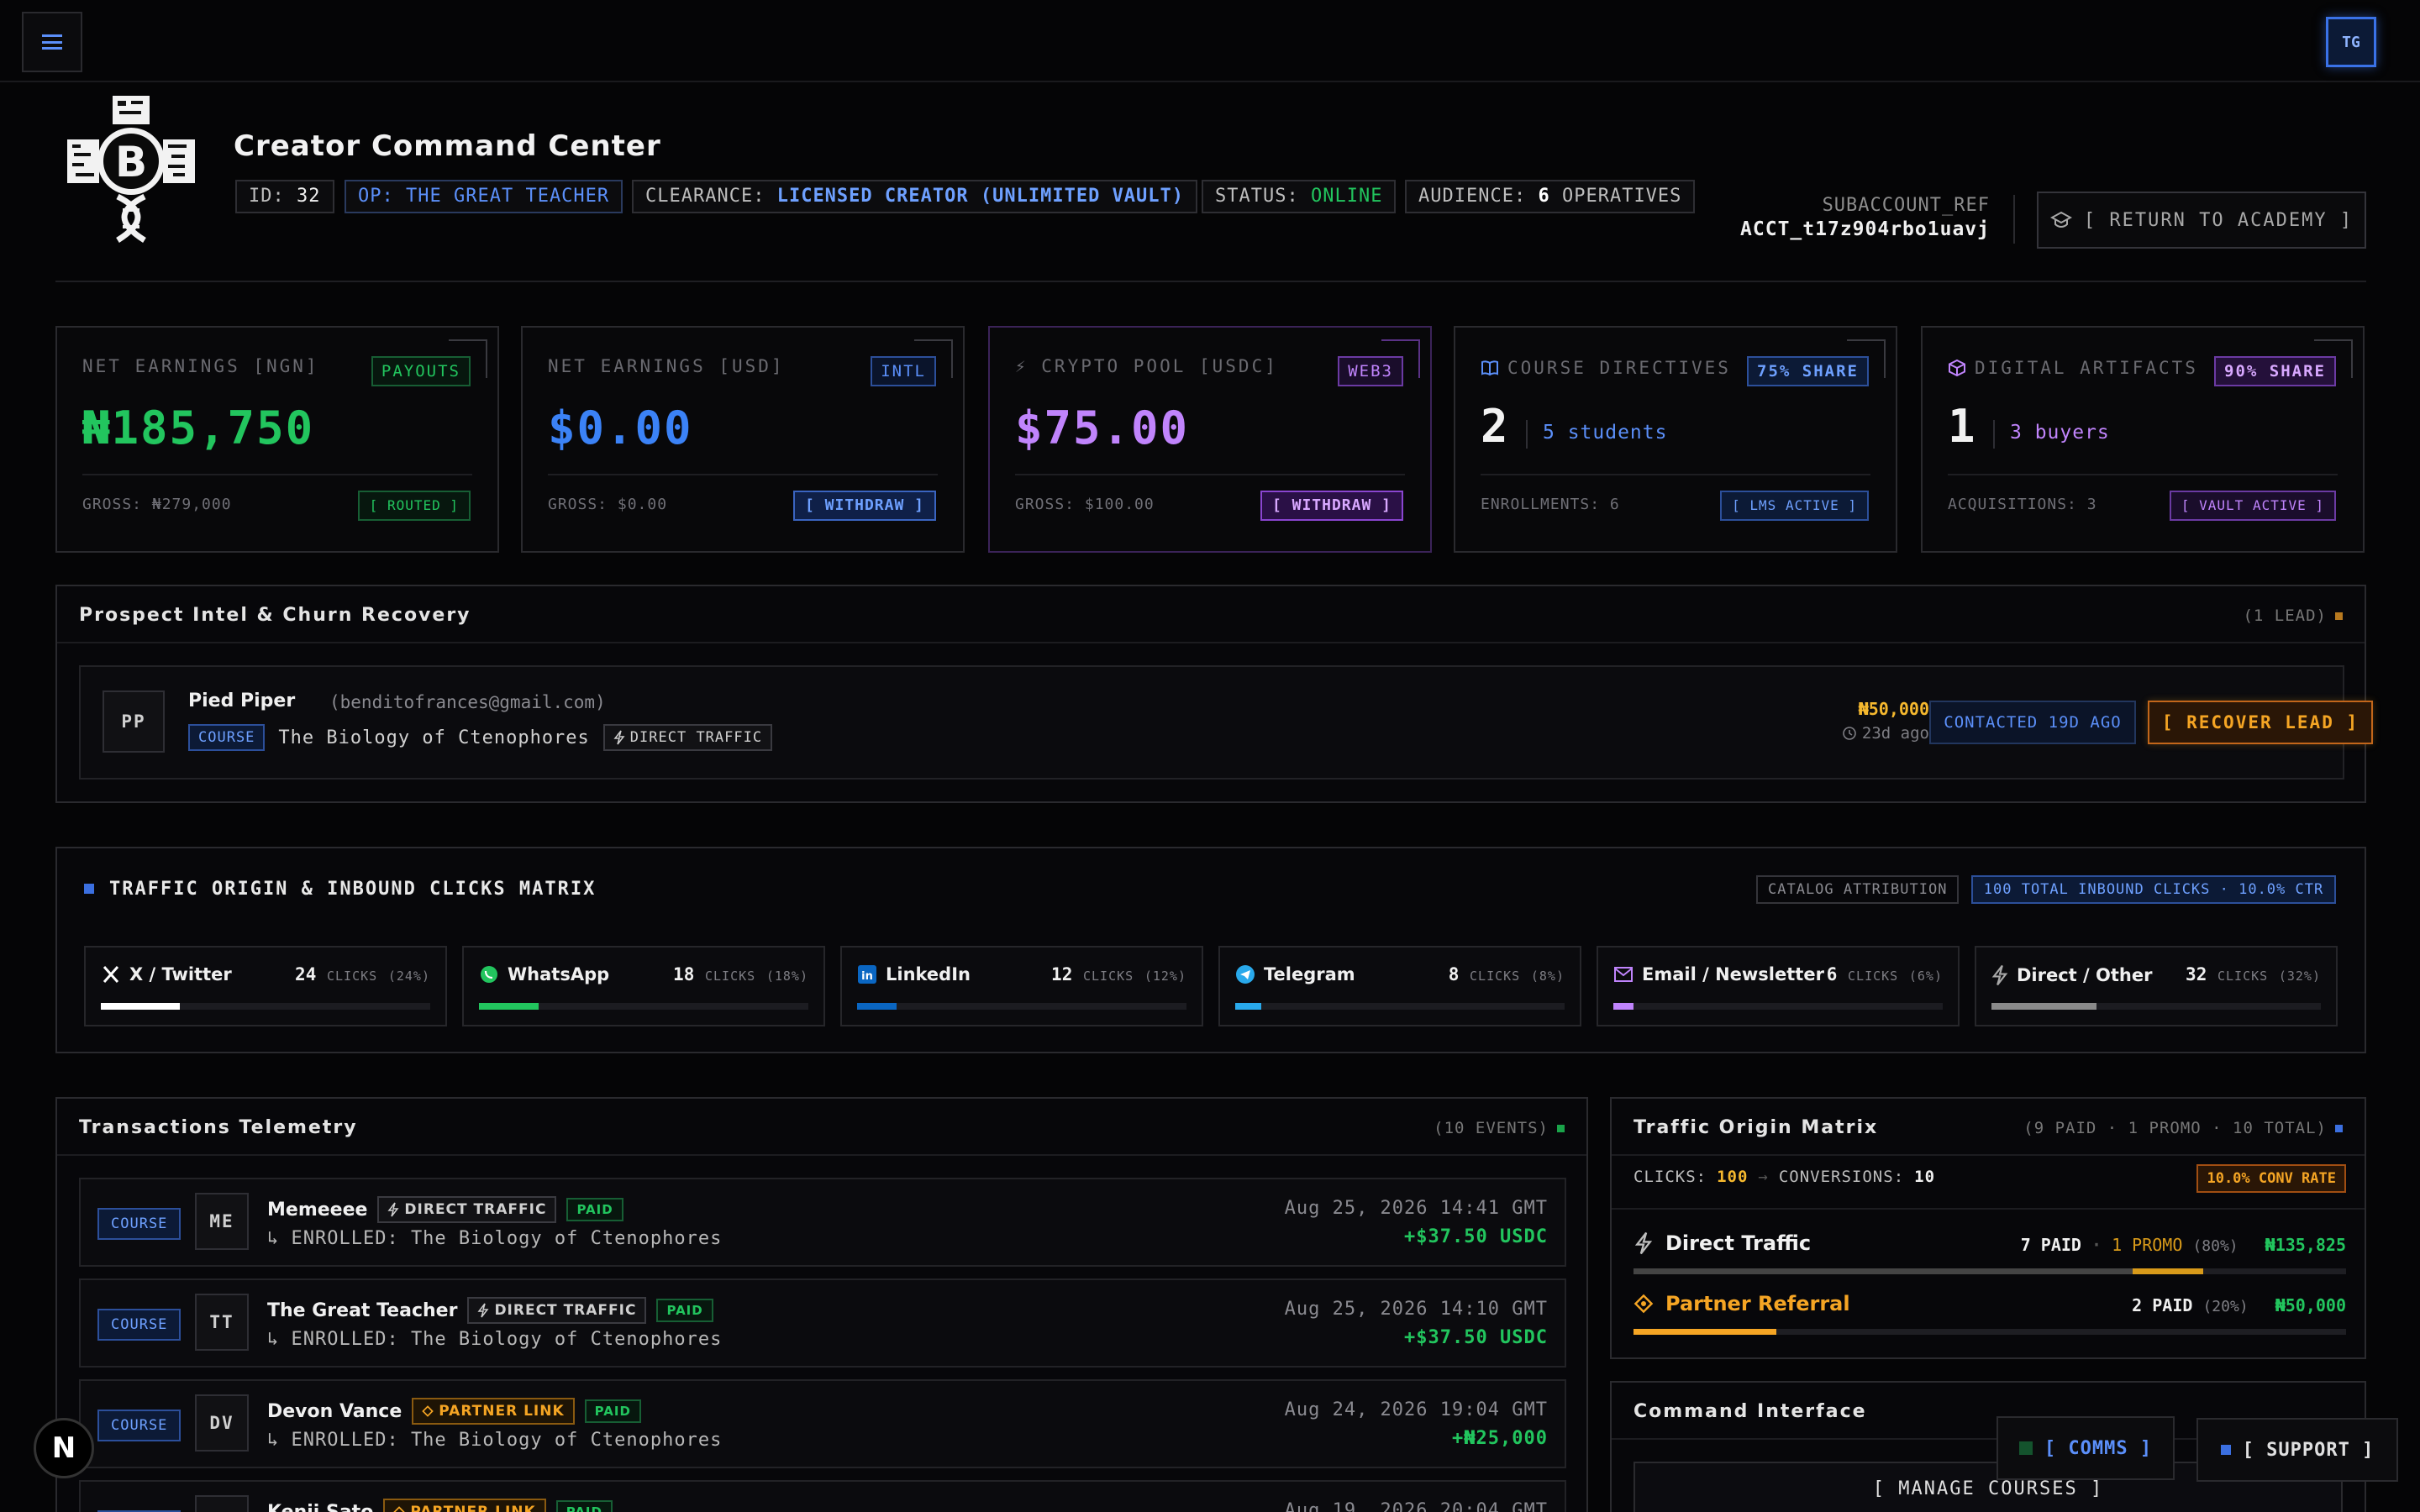  I want to click on header-rule, so click(1210, 281).